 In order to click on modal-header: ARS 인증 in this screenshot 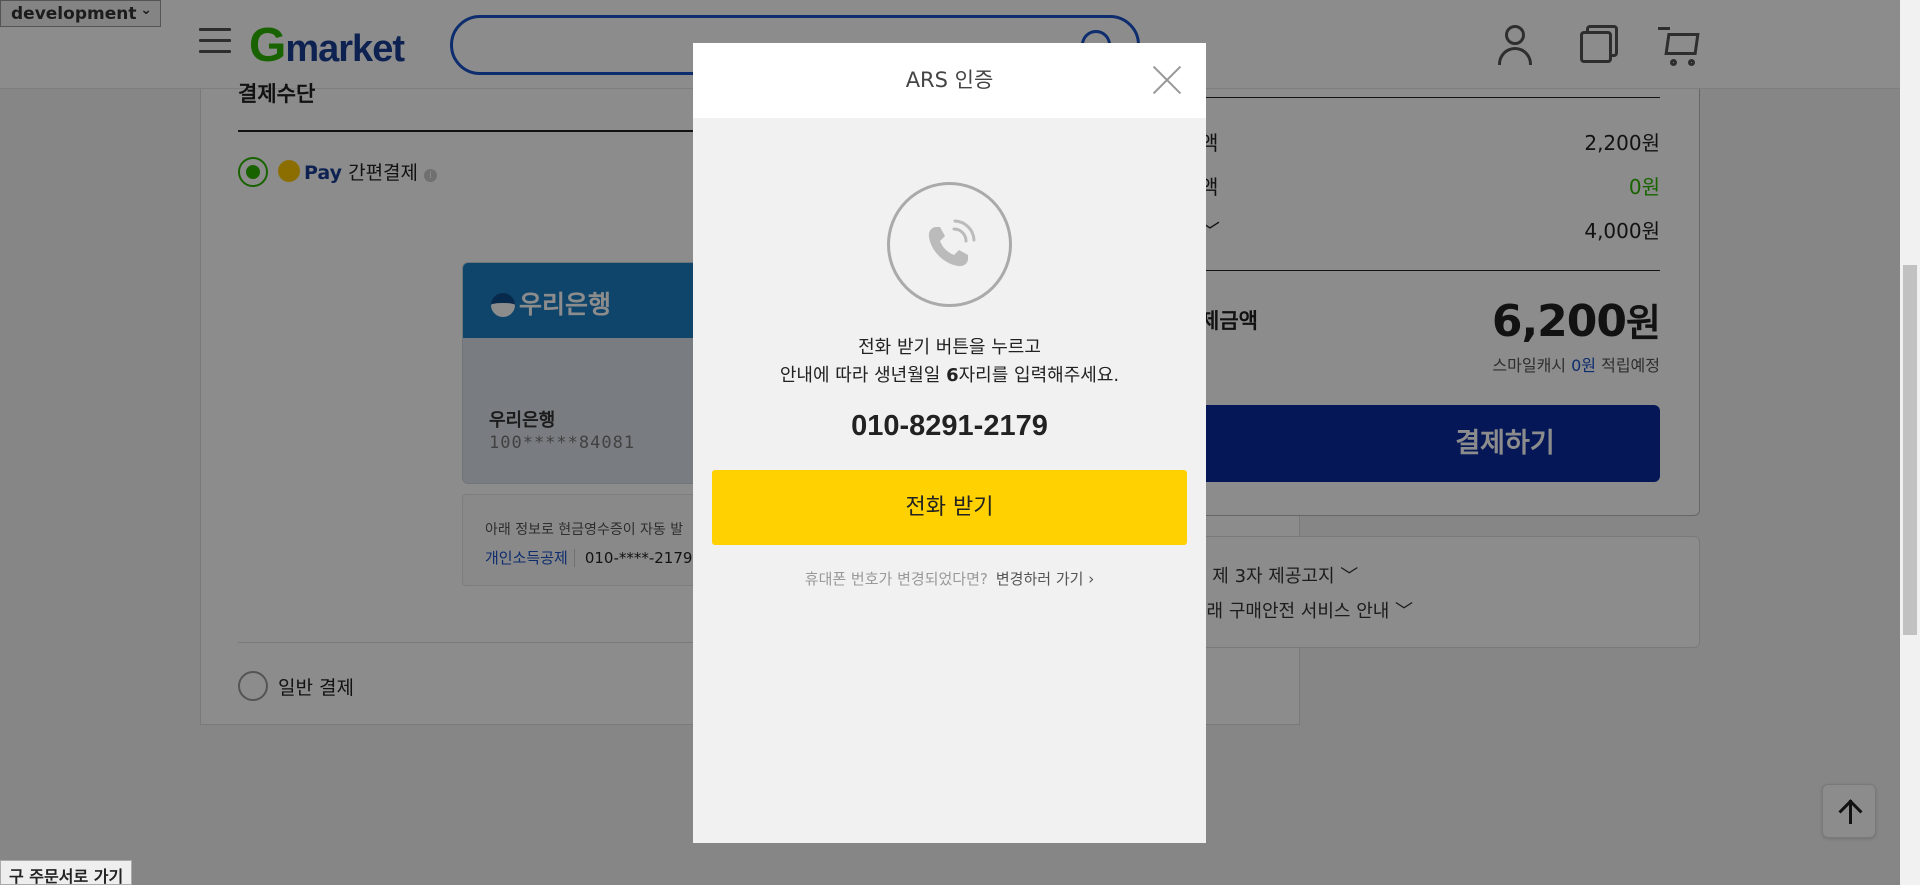, I will do `click(949, 80)`.